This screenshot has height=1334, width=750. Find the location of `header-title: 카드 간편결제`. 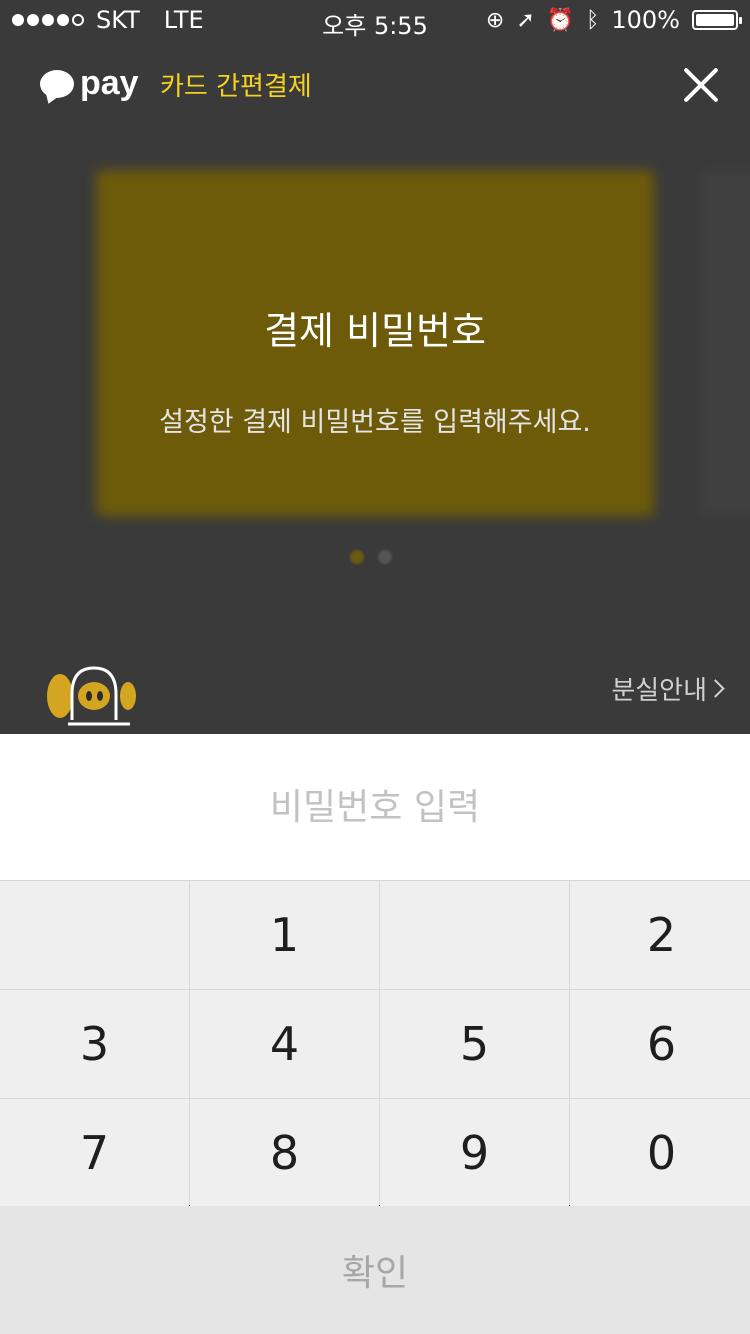

header-title: 카드 간편결제 is located at coordinates (236, 87).